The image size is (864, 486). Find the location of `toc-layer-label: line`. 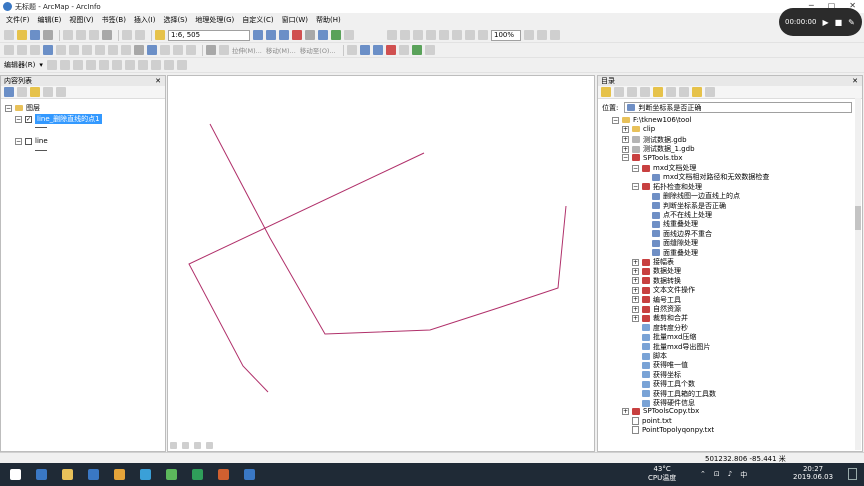

toc-layer-label: line is located at coordinates (41, 141).